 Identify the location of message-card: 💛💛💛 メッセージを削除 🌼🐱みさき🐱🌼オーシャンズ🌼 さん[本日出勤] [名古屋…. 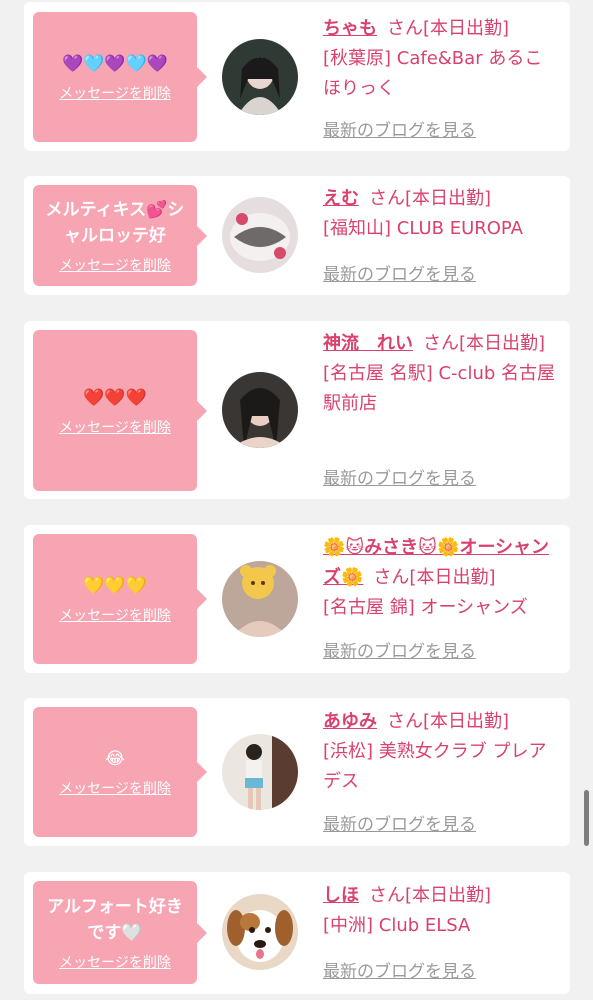
(297, 599).